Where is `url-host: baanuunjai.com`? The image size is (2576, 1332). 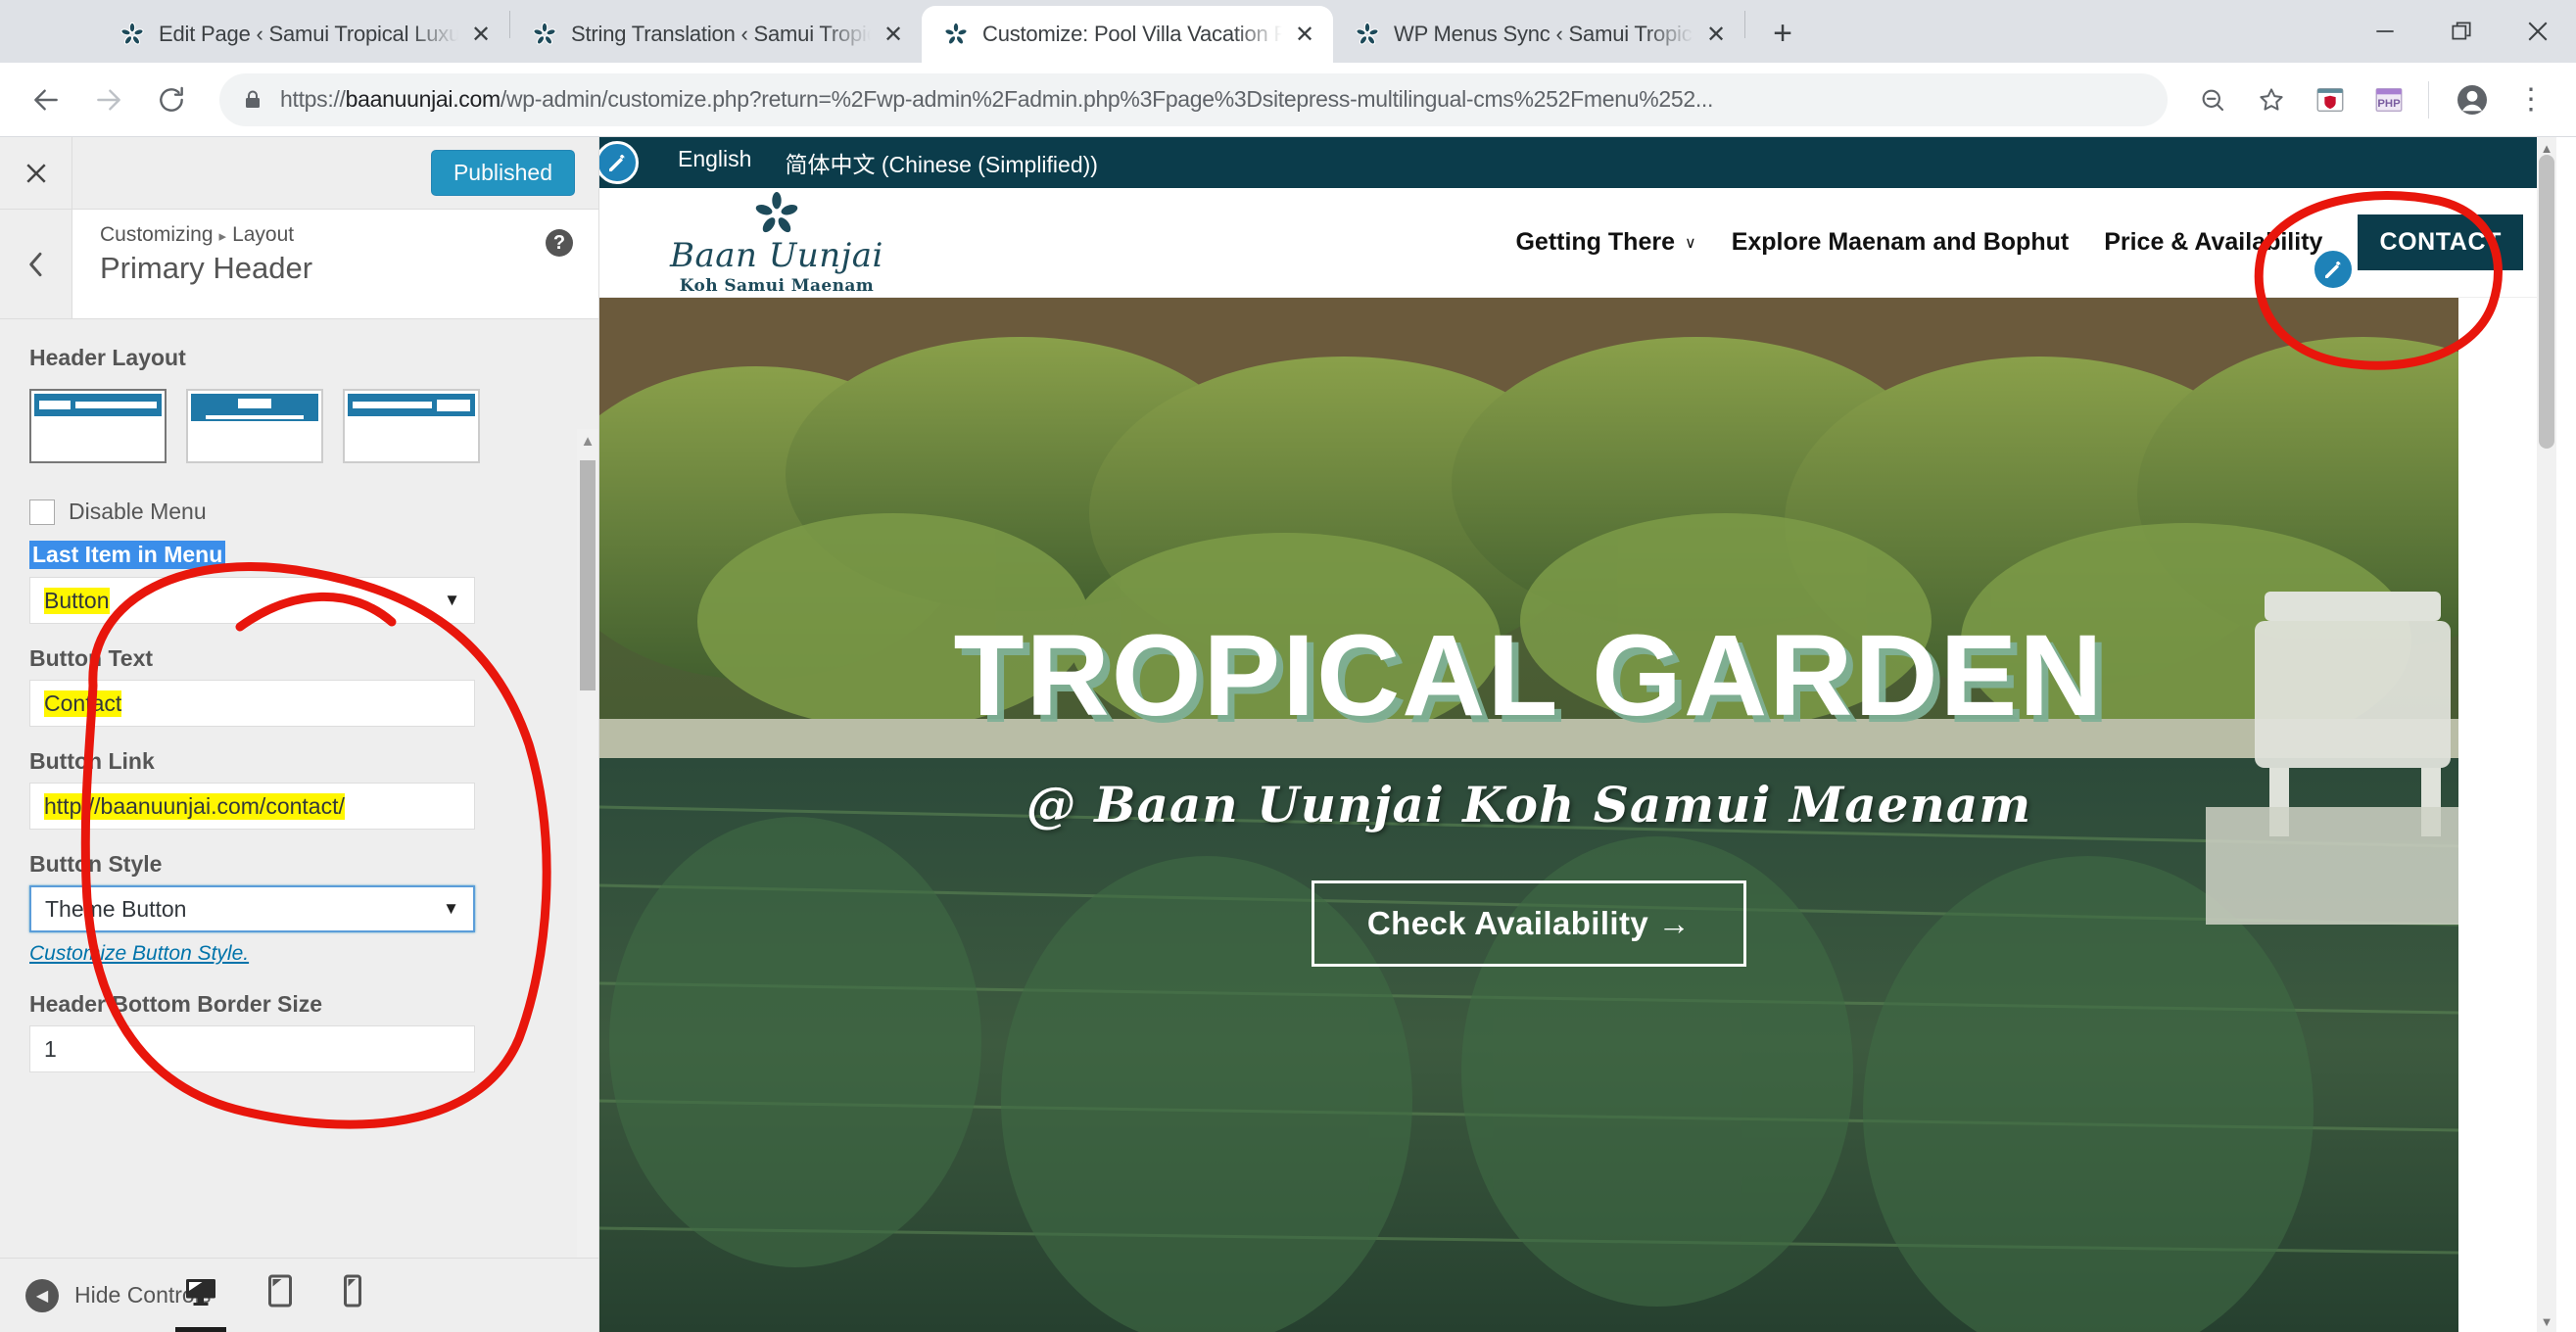
url-host: baanuunjai.com is located at coordinates (423, 99).